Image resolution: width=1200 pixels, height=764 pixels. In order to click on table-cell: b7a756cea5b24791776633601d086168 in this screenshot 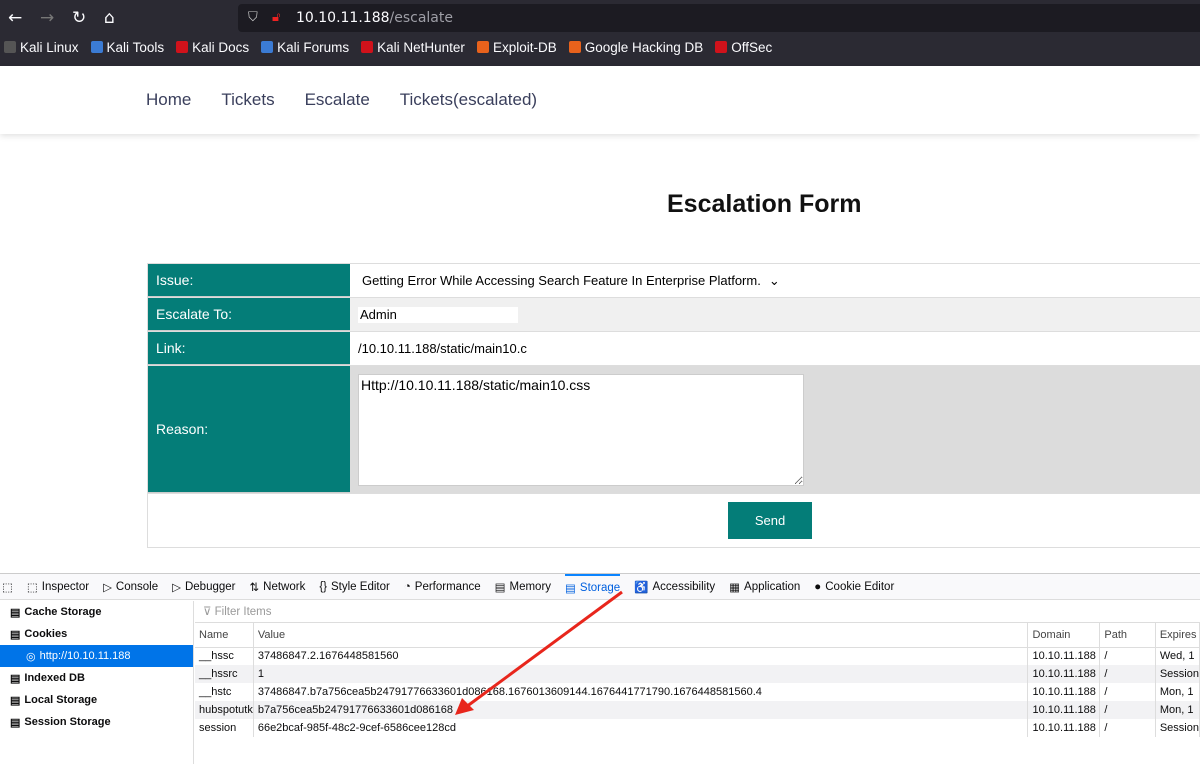, I will do `click(641, 710)`.